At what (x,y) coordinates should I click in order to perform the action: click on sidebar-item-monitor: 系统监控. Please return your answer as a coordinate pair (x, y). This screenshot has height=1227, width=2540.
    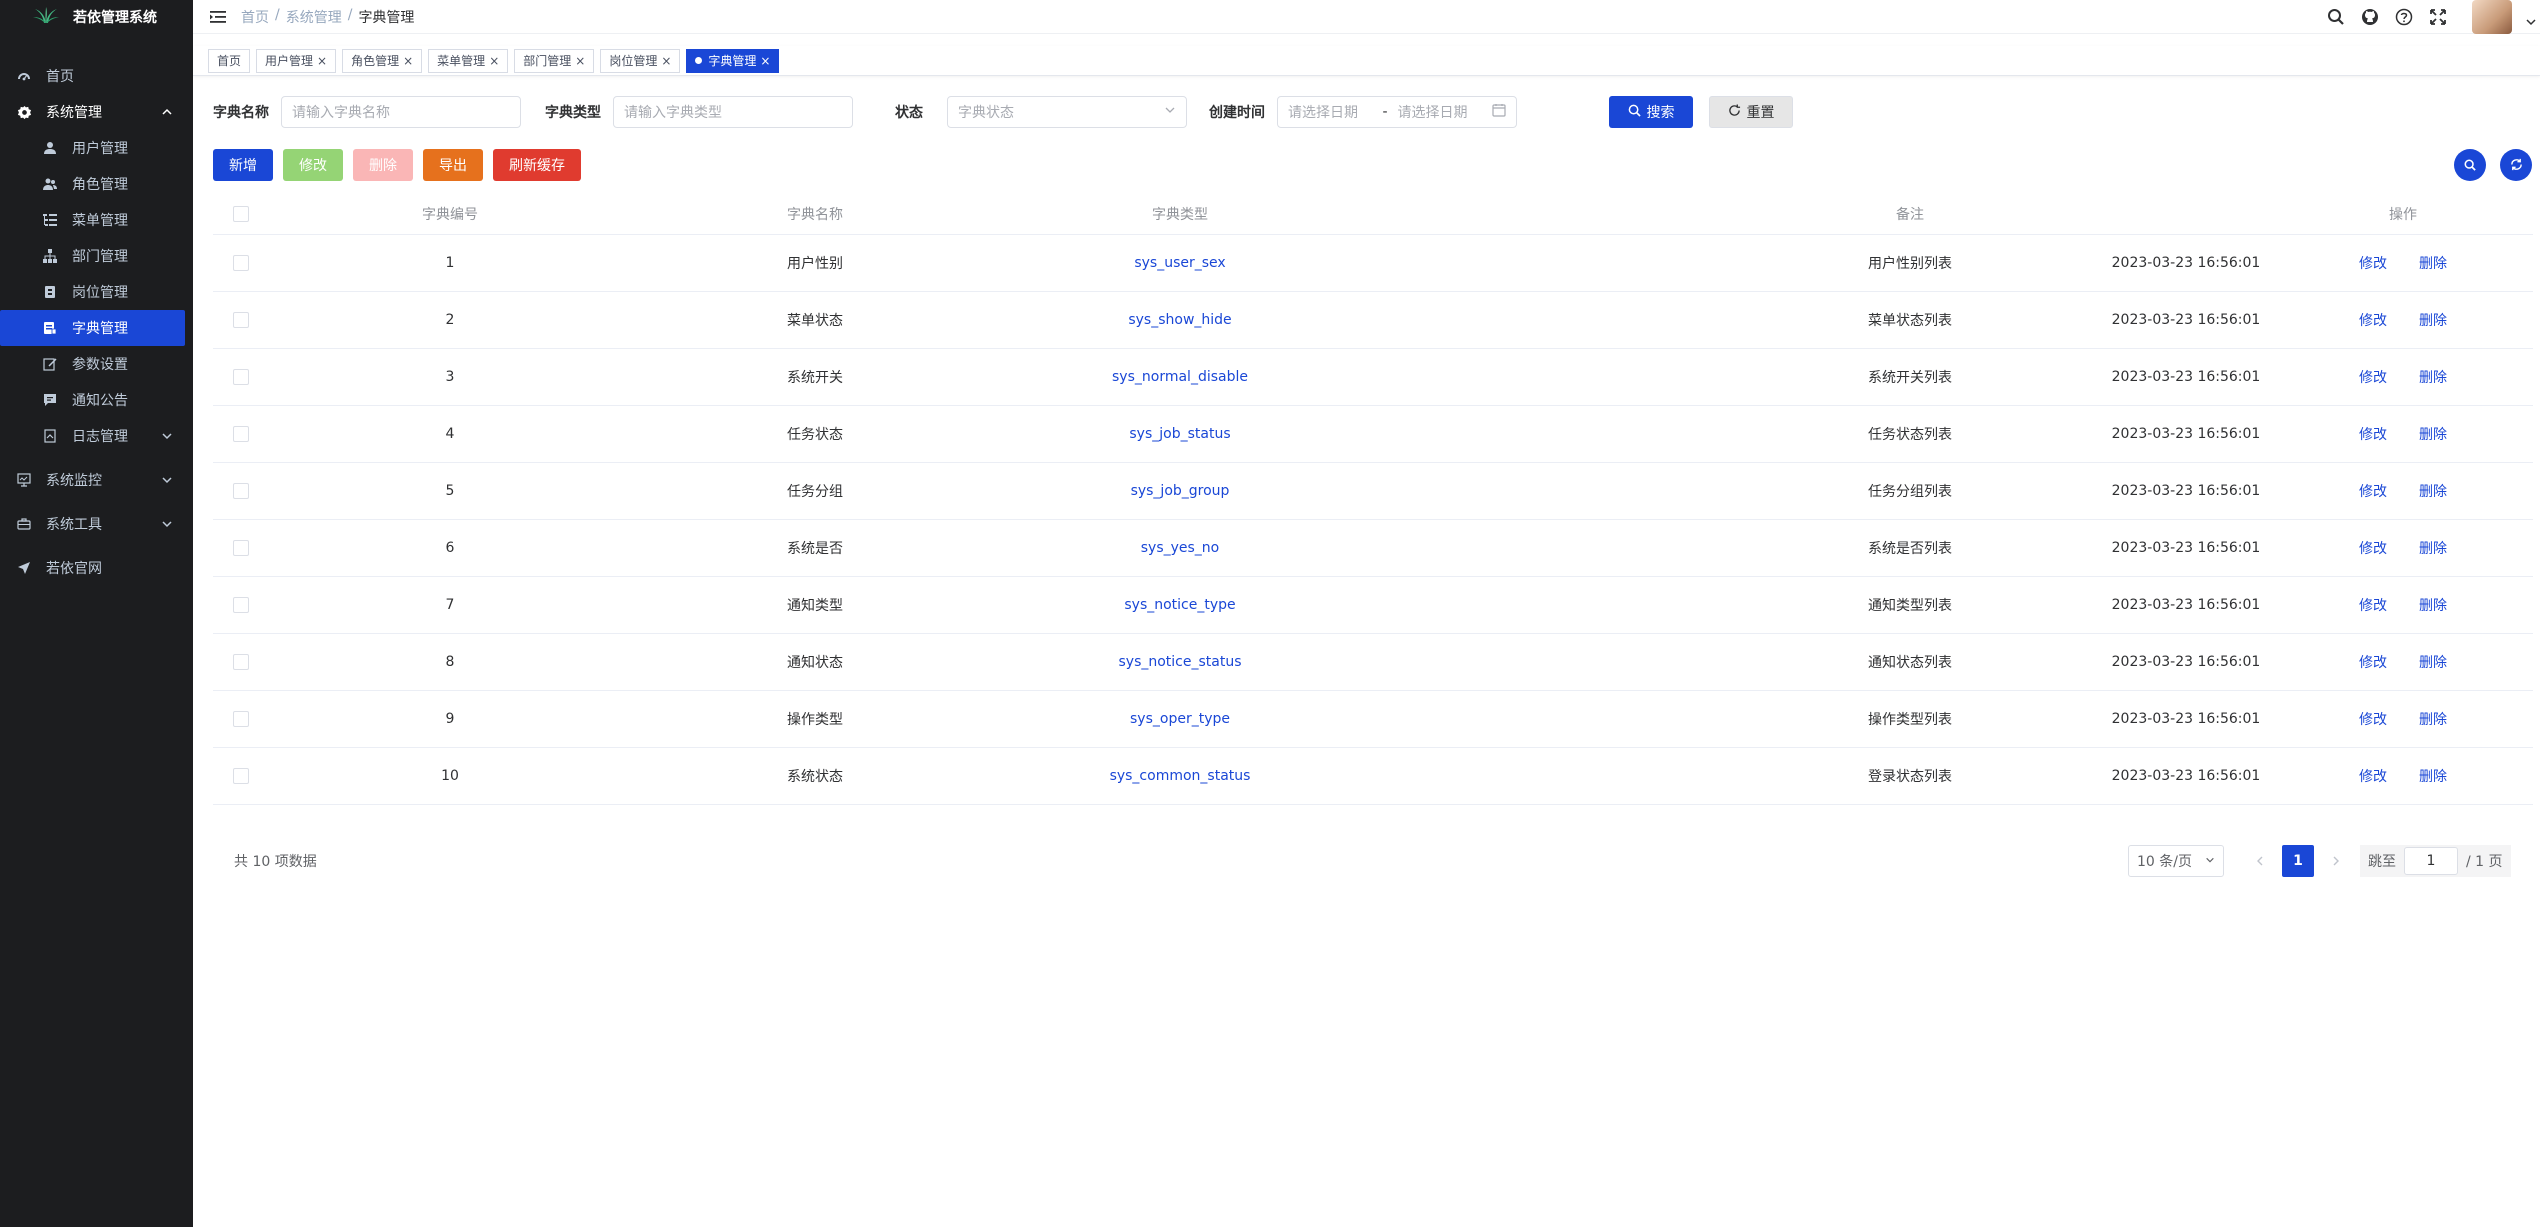
    Looking at the image, I should click on (96, 480).